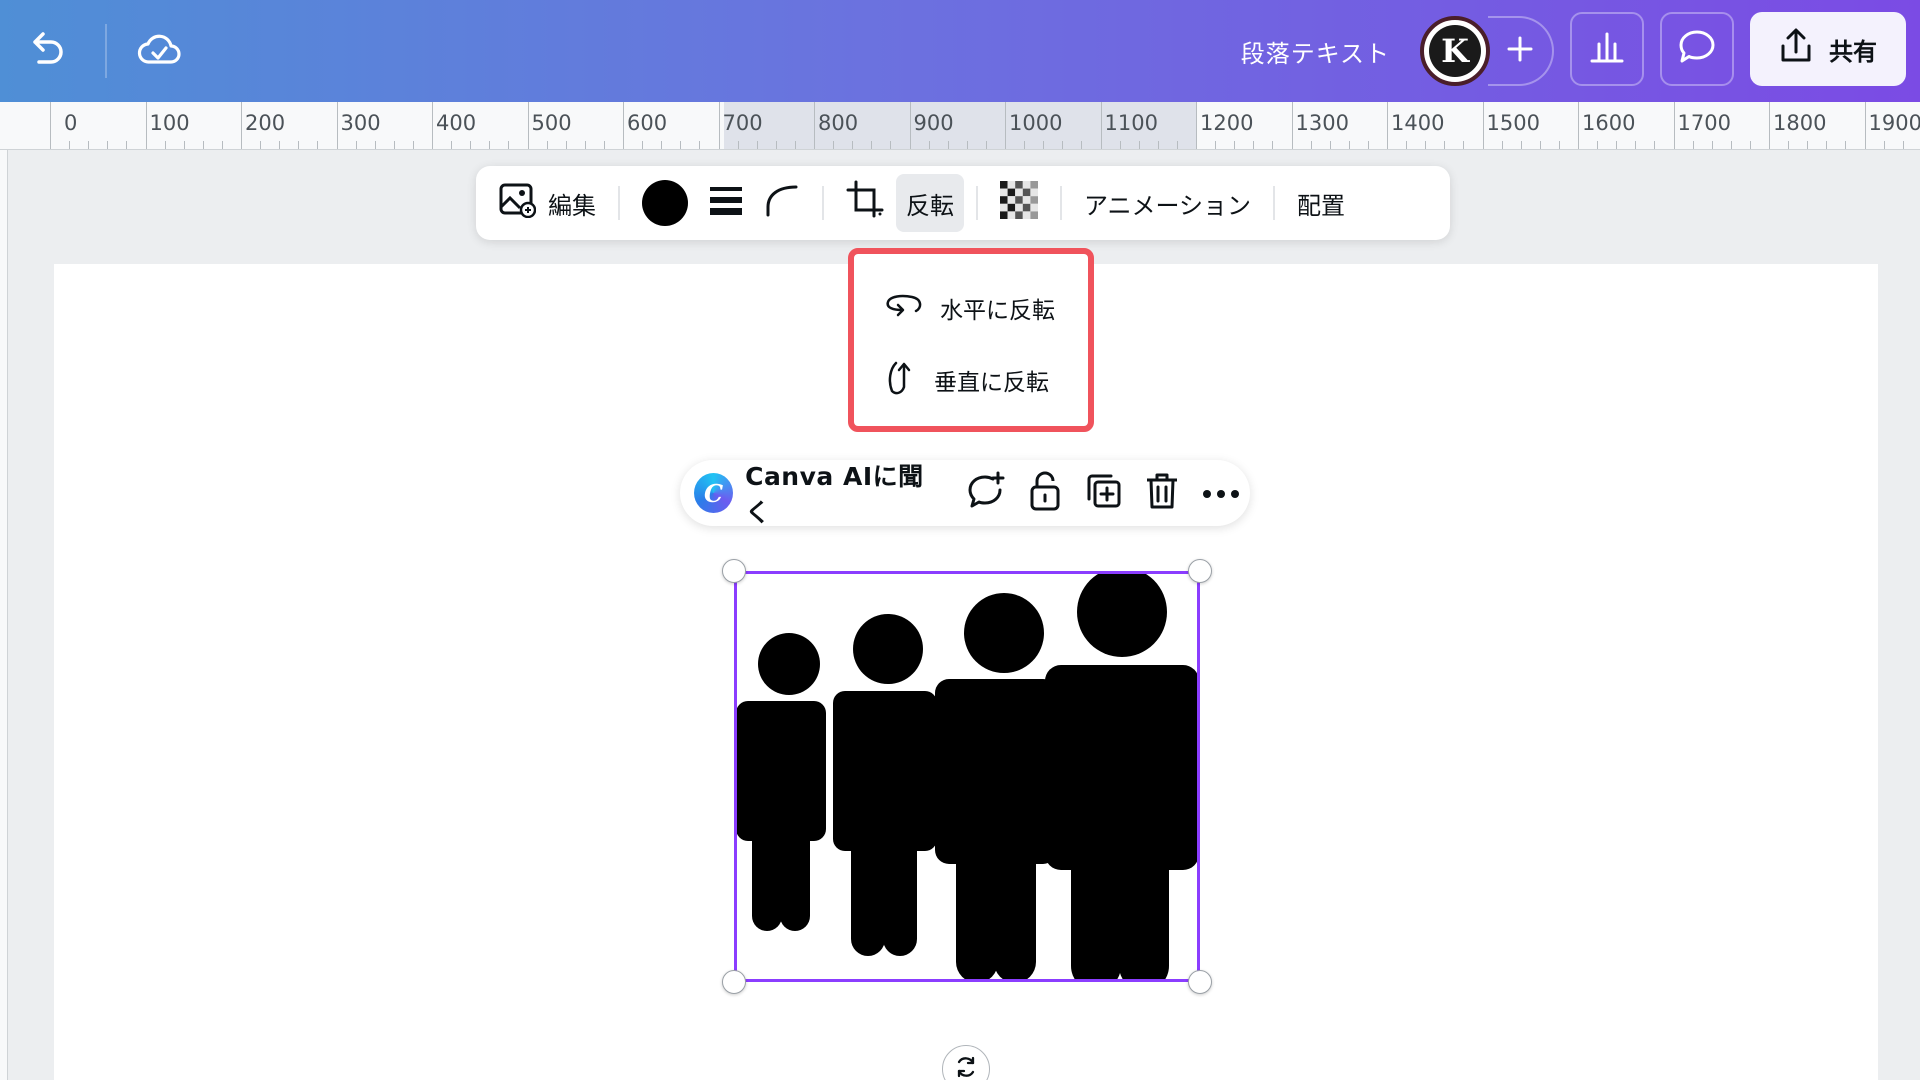  I want to click on comments-button, so click(1697, 49).